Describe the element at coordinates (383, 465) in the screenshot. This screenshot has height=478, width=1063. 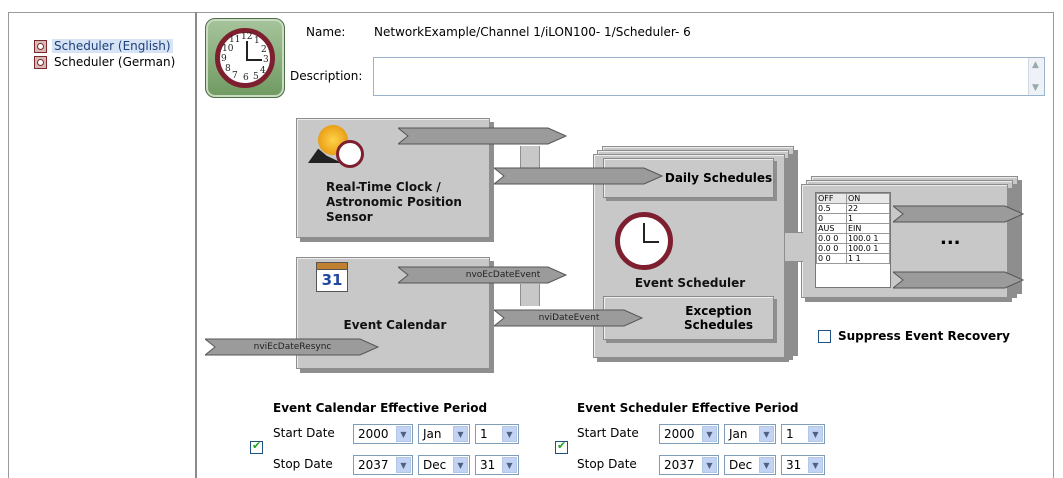
I see `calendar-stop-year-select: 2037 ▼` at that location.